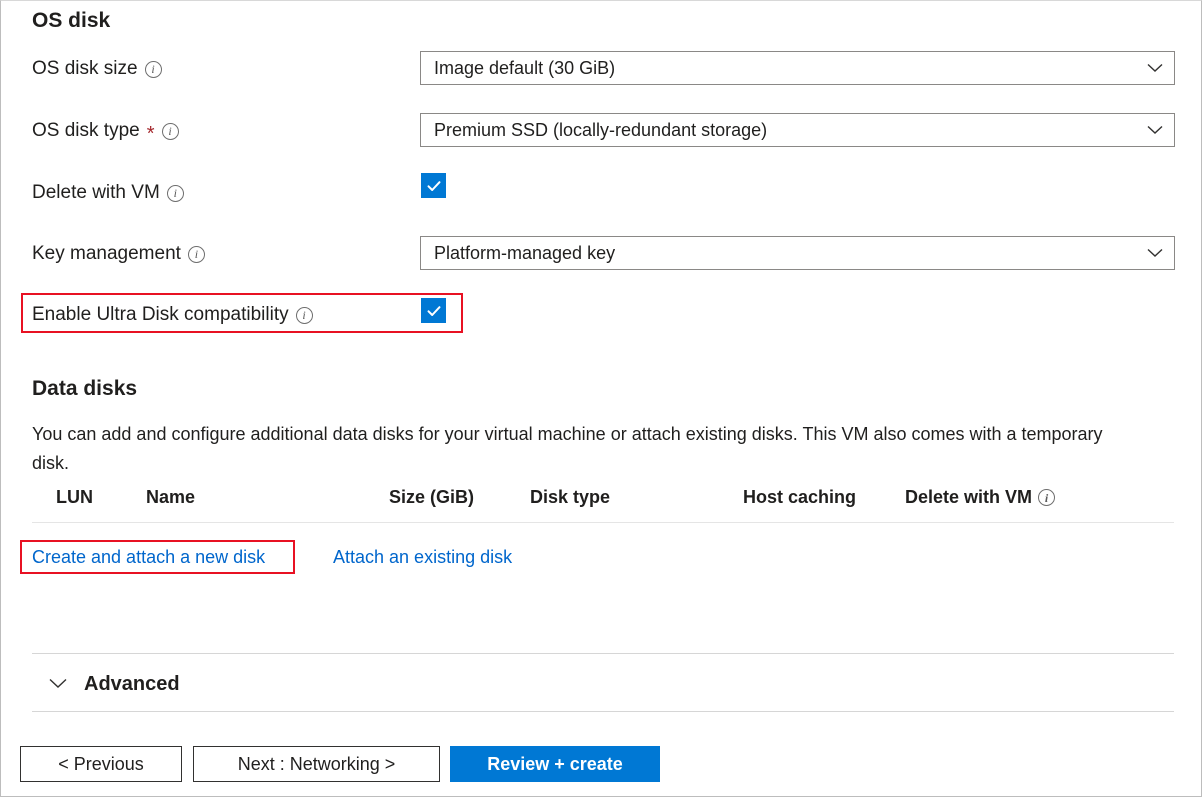 This screenshot has width=1202, height=797. I want to click on os-disk-section-title: OS disk, so click(71, 20).